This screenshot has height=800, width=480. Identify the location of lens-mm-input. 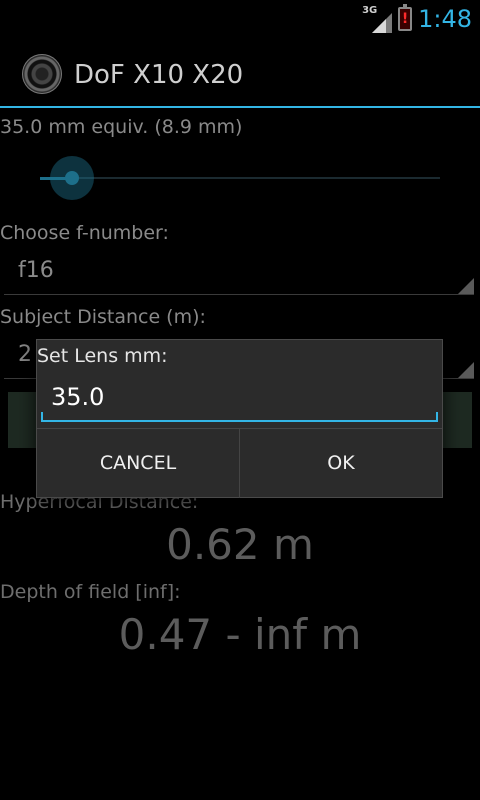
(236, 397).